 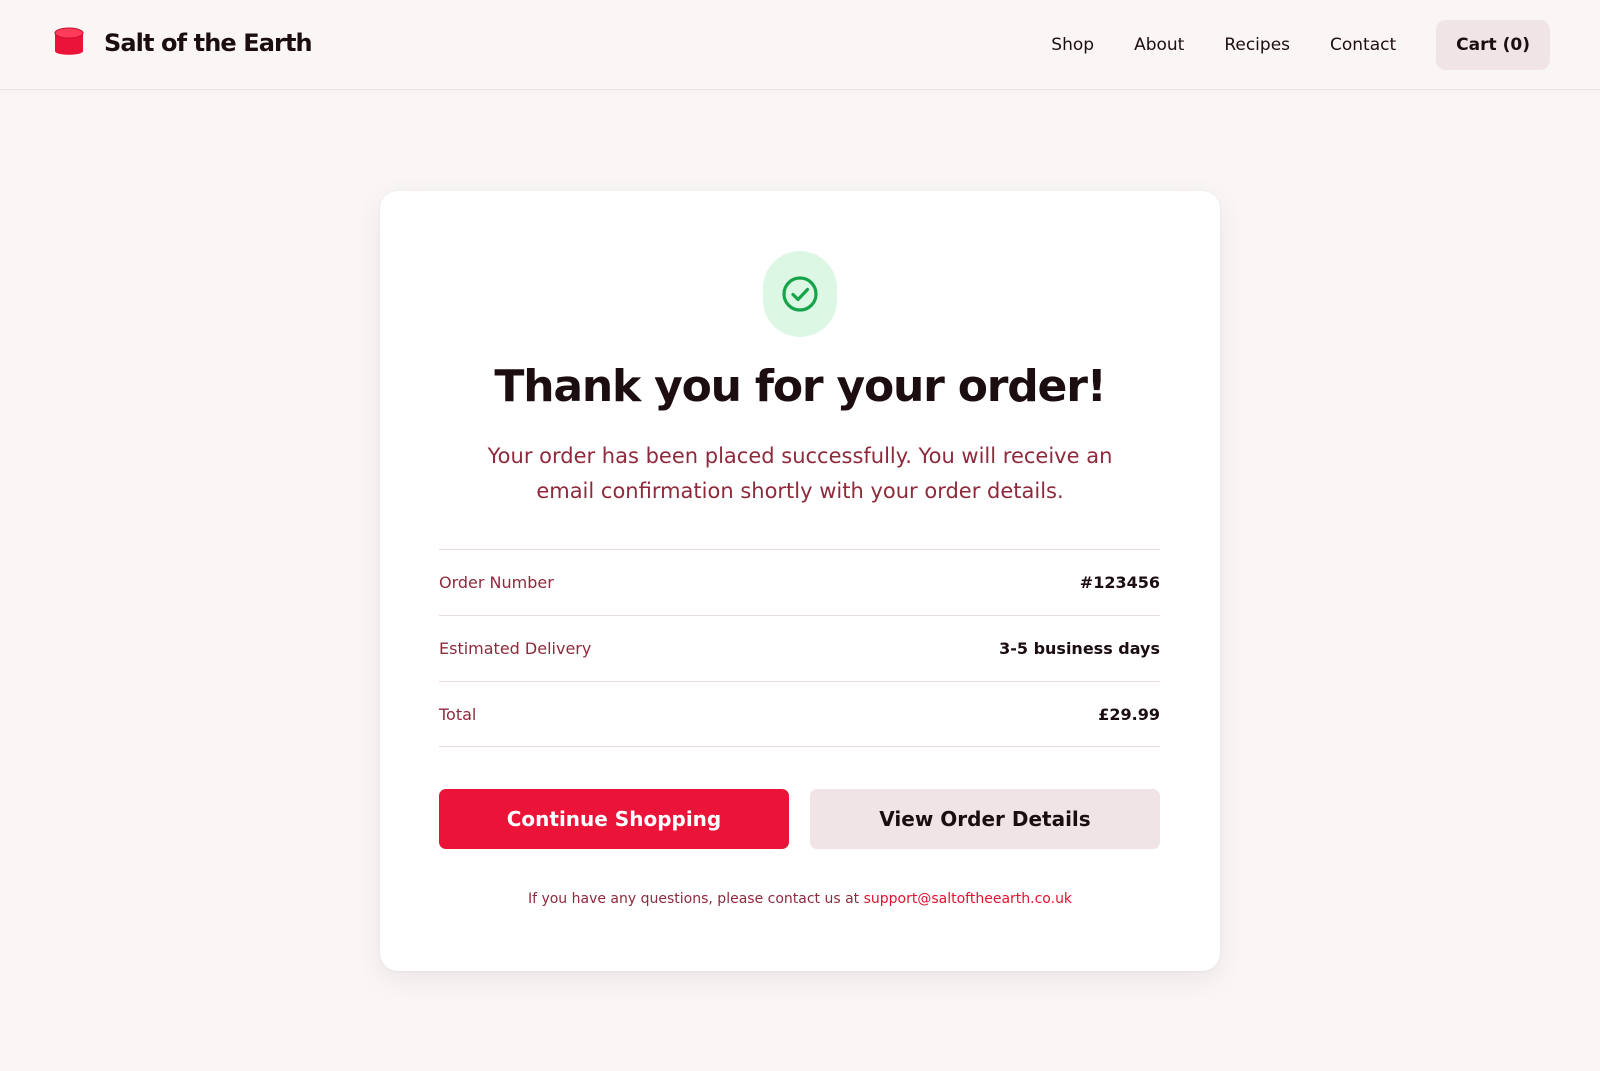 I want to click on estimated-delivery-value: 3-5 business days, so click(x=1079, y=648).